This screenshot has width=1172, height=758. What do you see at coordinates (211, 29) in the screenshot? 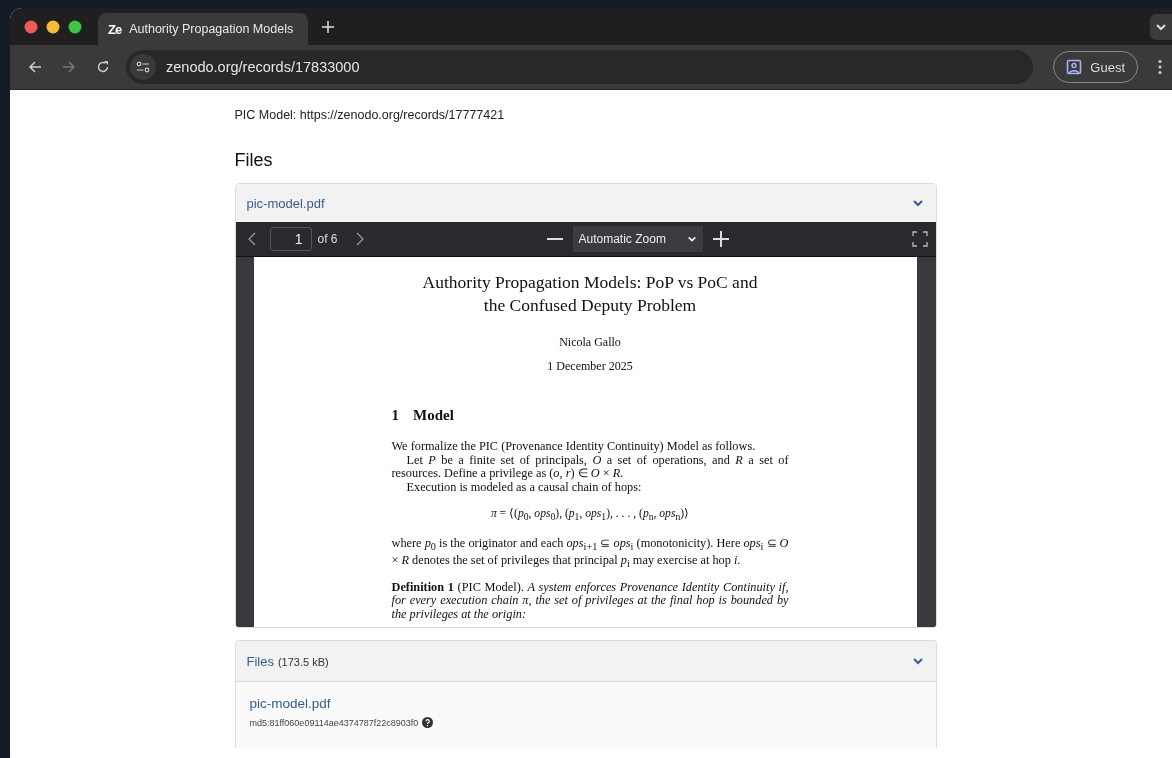
I see `tab-title: Authority Propagation Models` at bounding box center [211, 29].